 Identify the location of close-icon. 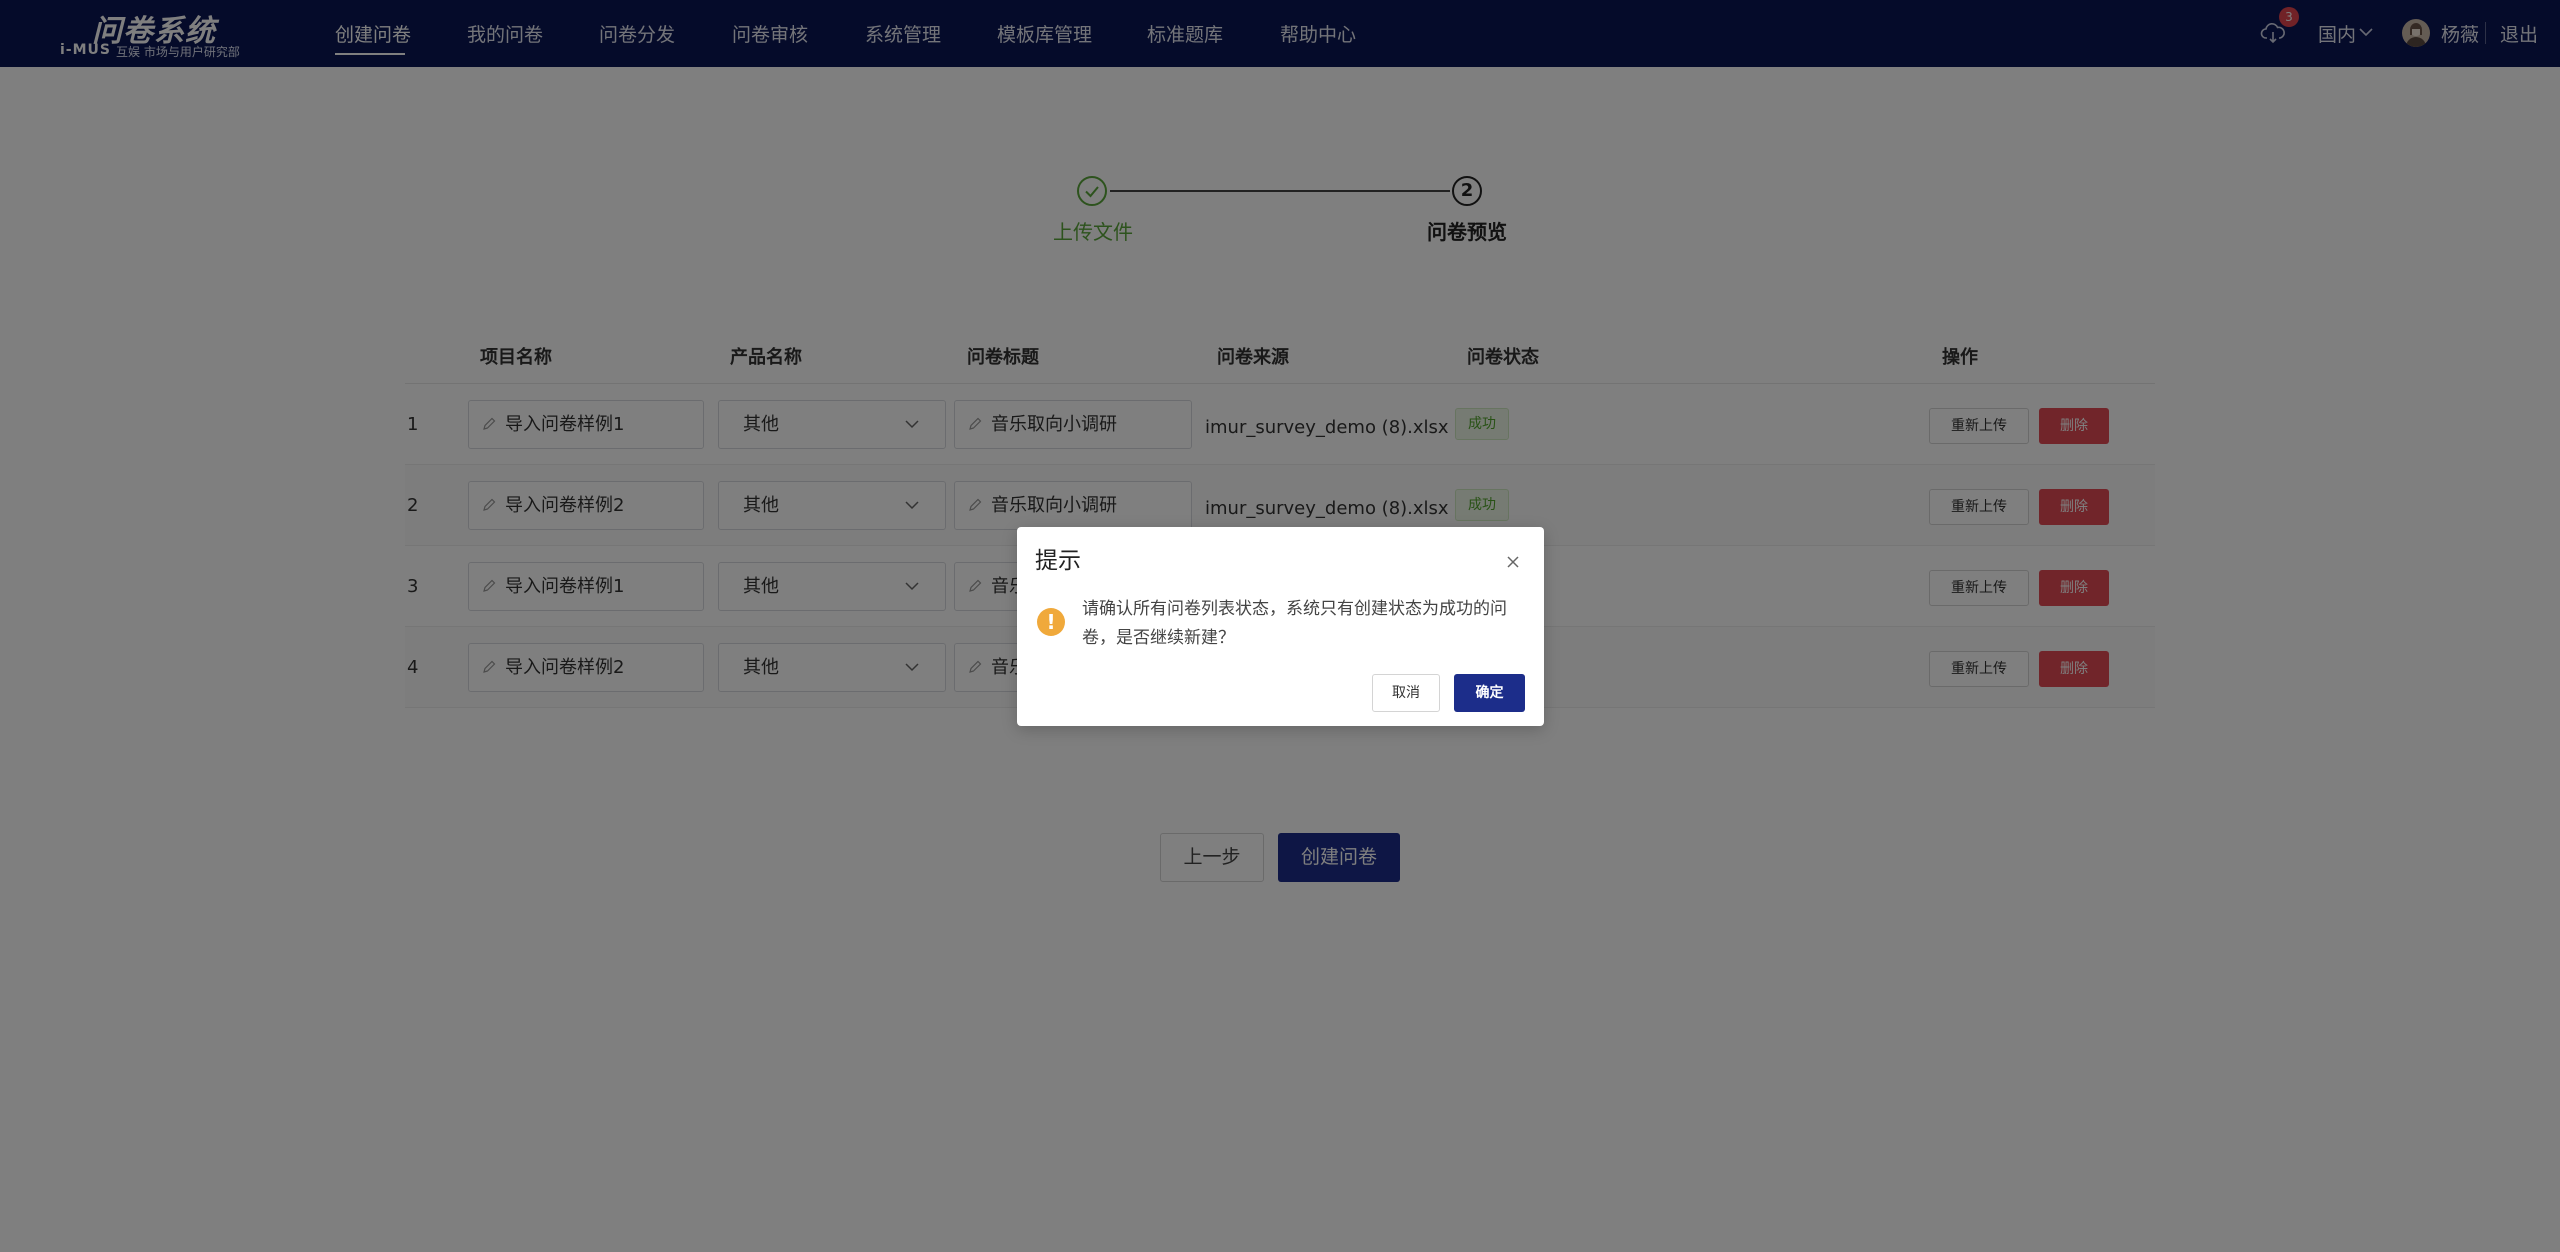
(1513, 562).